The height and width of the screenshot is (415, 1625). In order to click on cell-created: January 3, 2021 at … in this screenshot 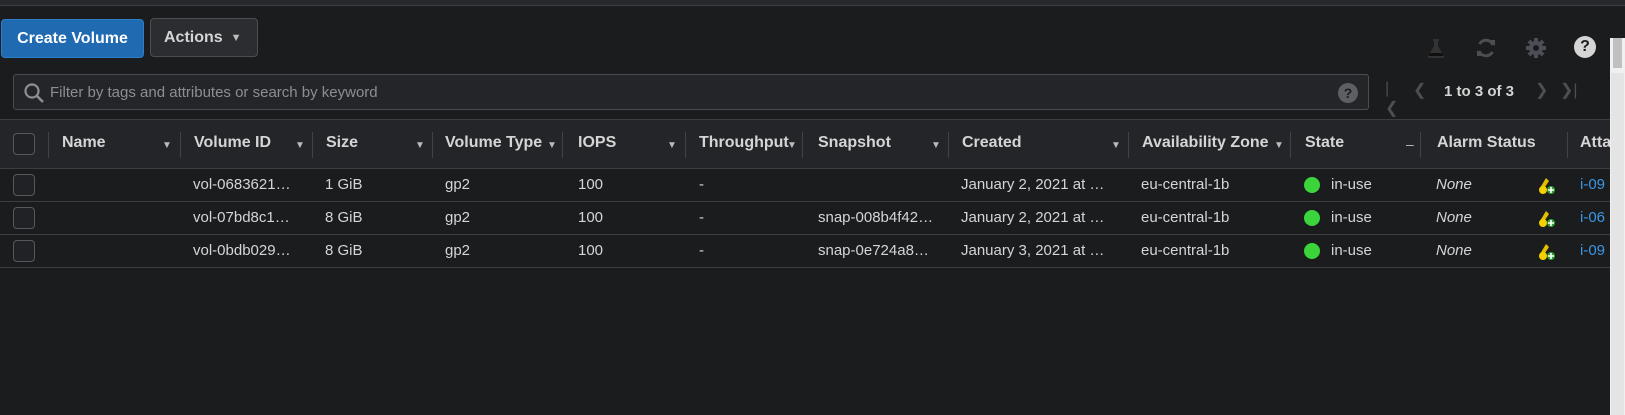, I will do `click(1033, 250)`.